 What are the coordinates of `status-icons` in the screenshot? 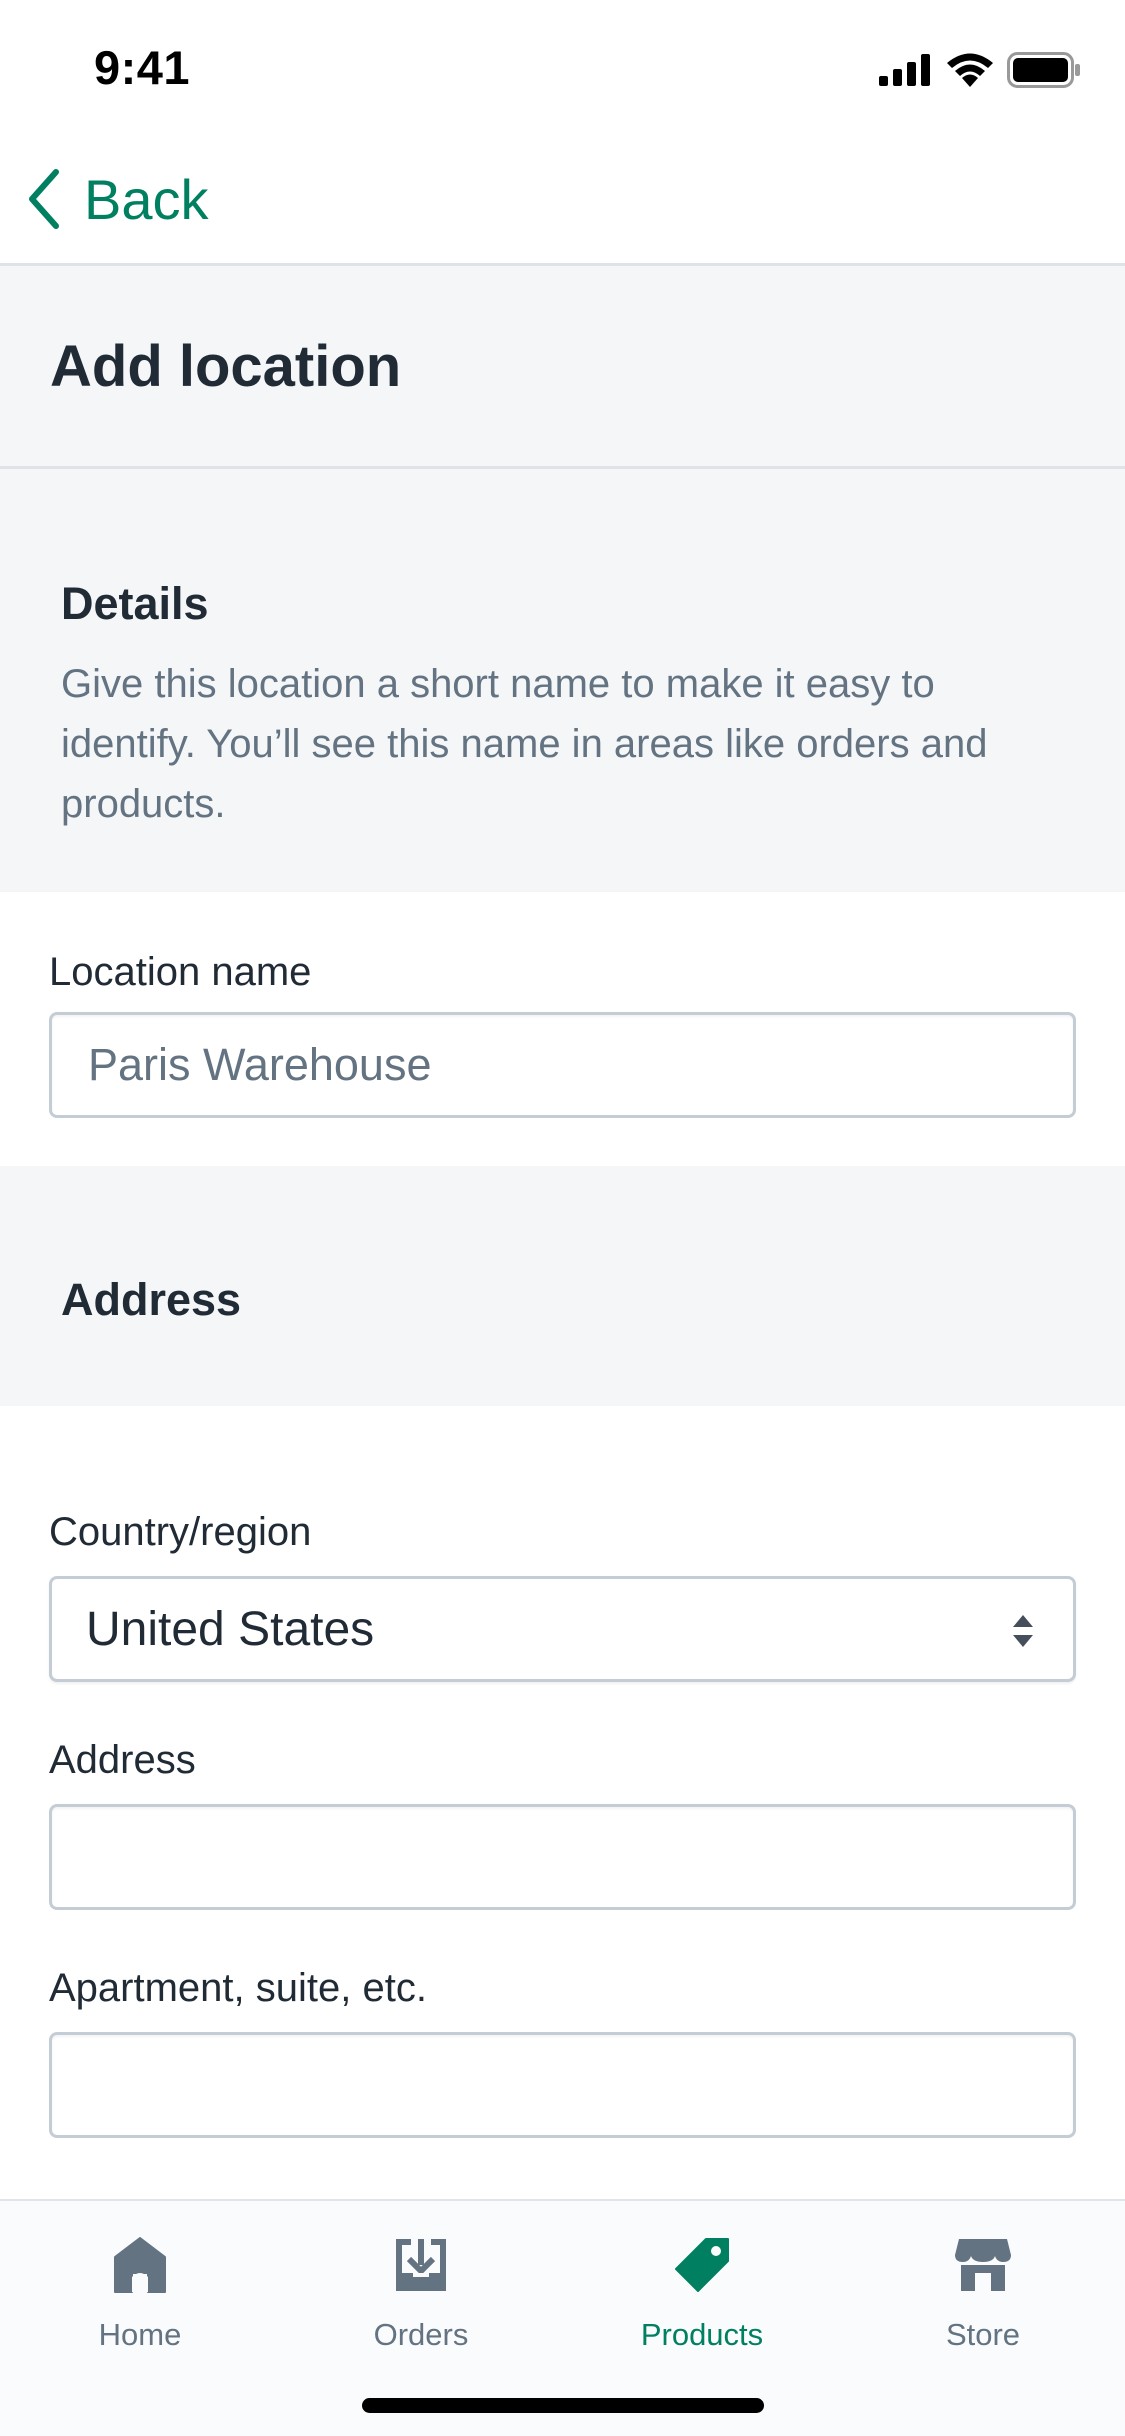 It's located at (980, 70).